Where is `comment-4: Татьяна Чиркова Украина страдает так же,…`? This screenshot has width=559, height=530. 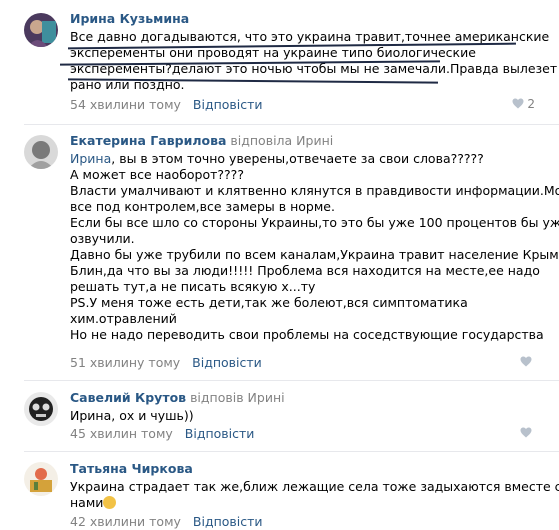 comment-4: Татьяна Чиркова Украина страдает так же,… is located at coordinates (279, 490).